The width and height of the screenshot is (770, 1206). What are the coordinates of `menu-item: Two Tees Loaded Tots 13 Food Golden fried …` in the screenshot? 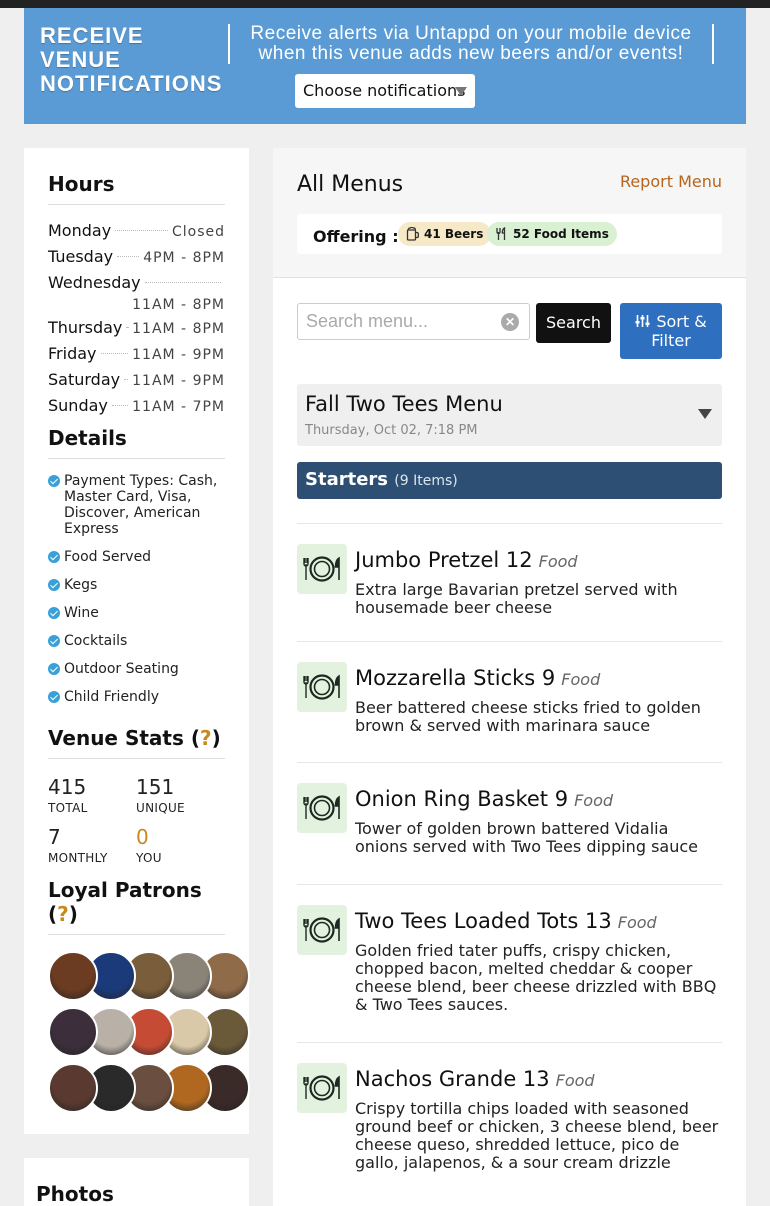 It's located at (509, 963).